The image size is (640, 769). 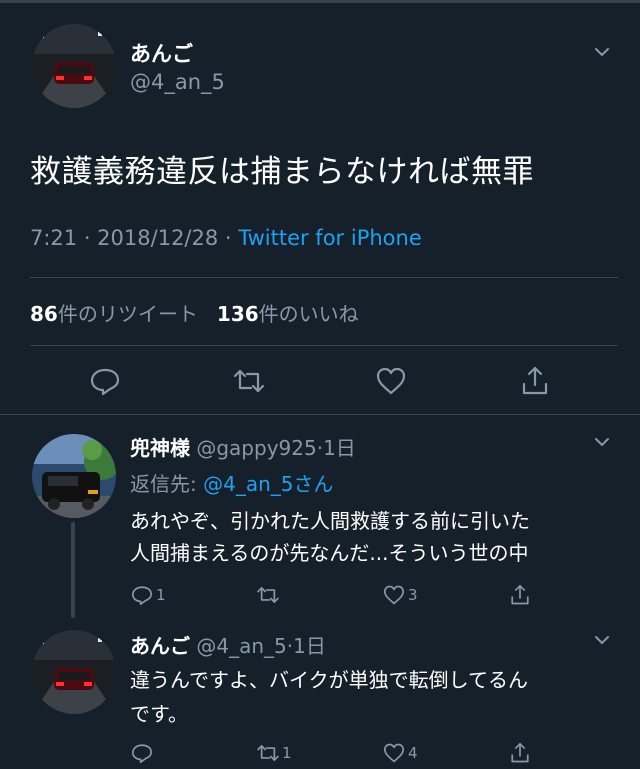 What do you see at coordinates (161, 595) in the screenshot?
I see `reply-count: 1` at bounding box center [161, 595].